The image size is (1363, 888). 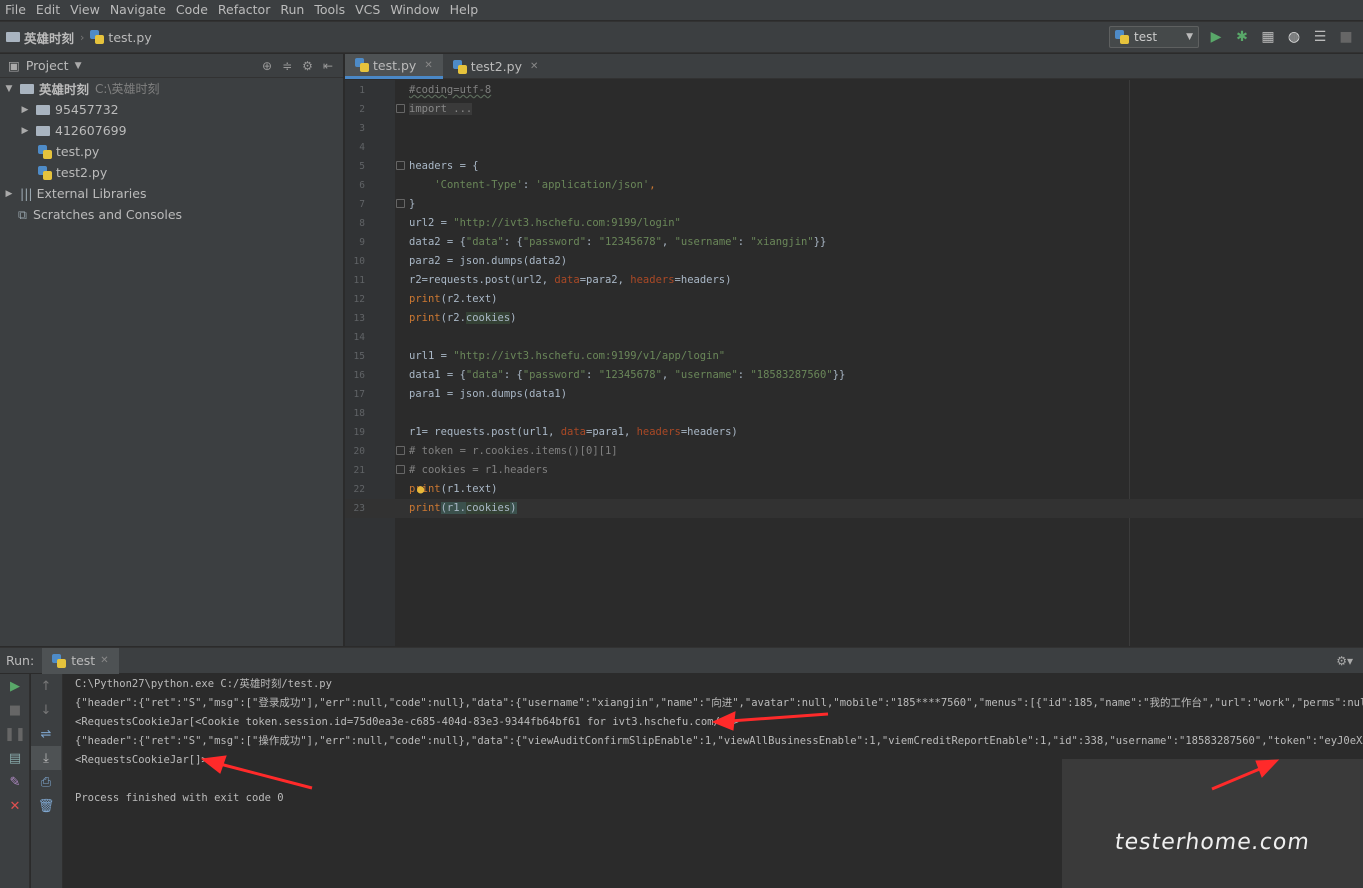 I want to click on arrow-down-icon: ↓, so click(x=46, y=710).